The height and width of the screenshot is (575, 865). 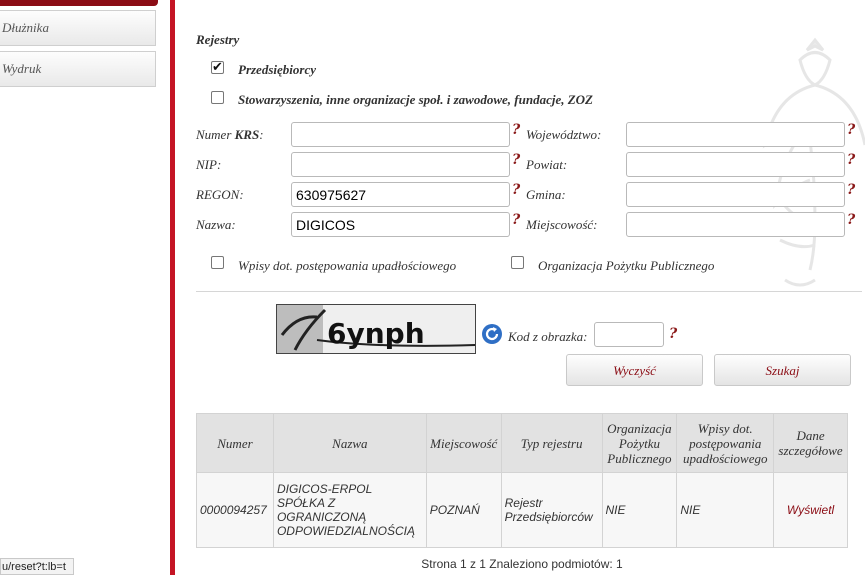 I want to click on gmina-input, so click(x=735, y=194).